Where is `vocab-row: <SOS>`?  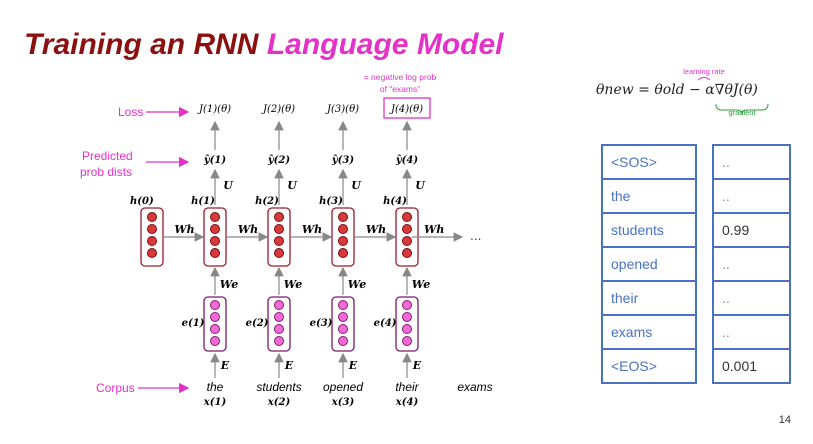 vocab-row: <SOS> is located at coordinates (649, 162).